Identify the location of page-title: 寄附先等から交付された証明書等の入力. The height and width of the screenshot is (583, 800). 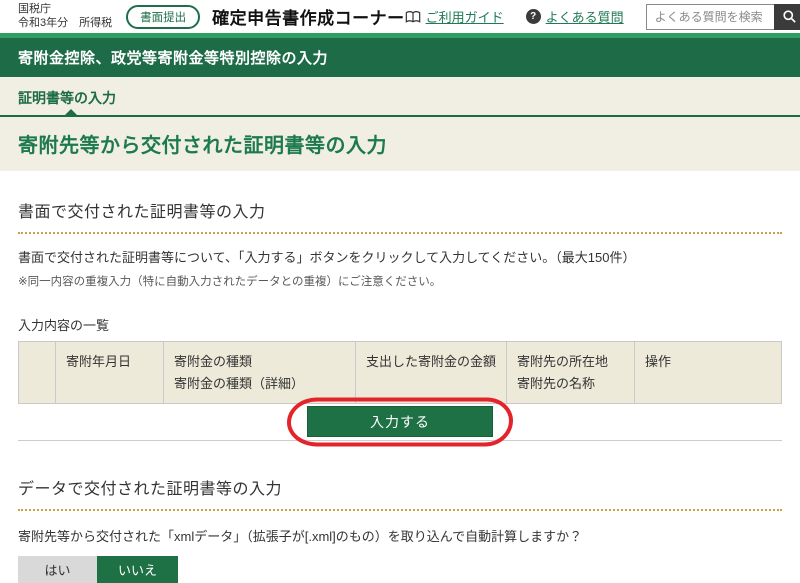
(202, 146).